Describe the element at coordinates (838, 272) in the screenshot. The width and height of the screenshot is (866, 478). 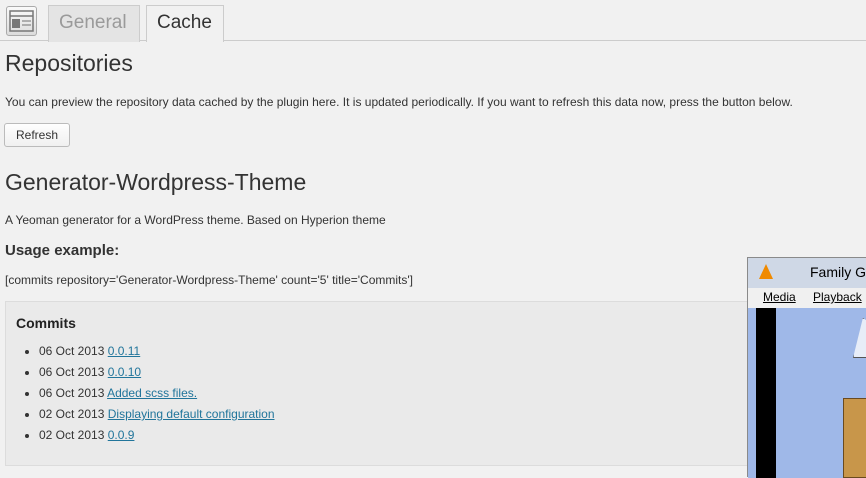
I see `vlc-window-title: Family G` at that location.